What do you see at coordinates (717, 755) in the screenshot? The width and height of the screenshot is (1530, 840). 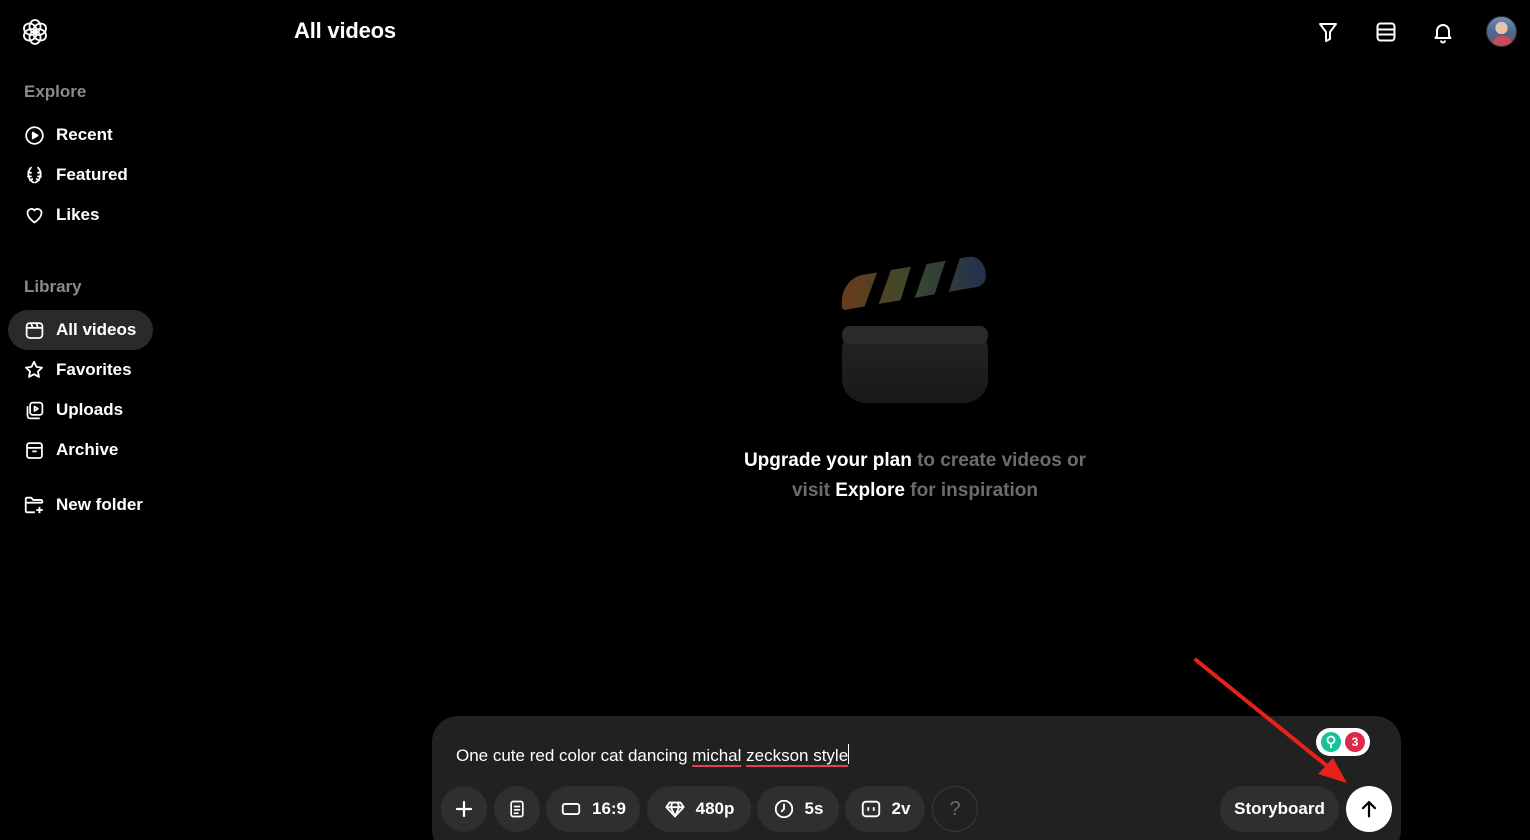 I see `misspelled-word: michal` at bounding box center [717, 755].